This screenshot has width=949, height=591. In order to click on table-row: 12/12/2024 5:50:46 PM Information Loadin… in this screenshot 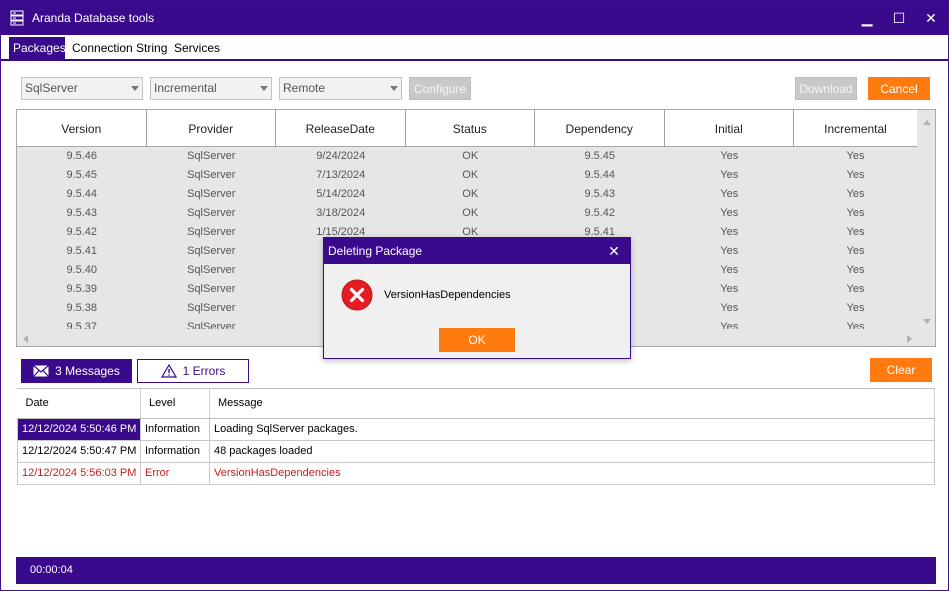, I will do `click(476, 429)`.